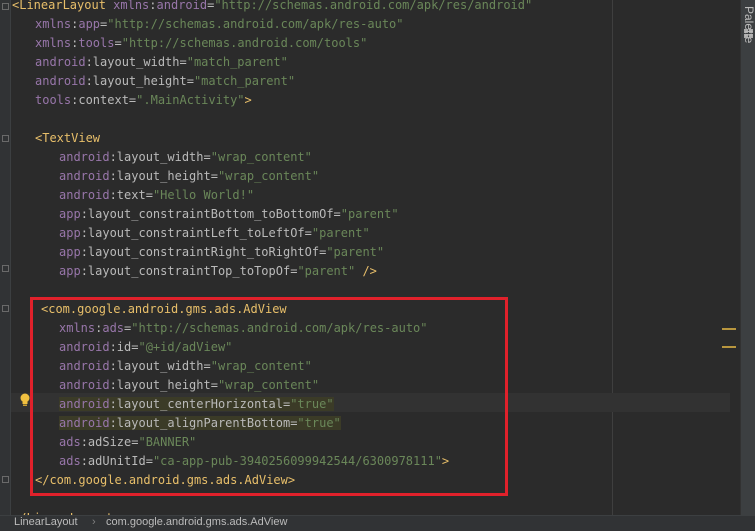 The height and width of the screenshot is (531, 755). I want to click on fold-marker-textview-open, so click(5, 138).